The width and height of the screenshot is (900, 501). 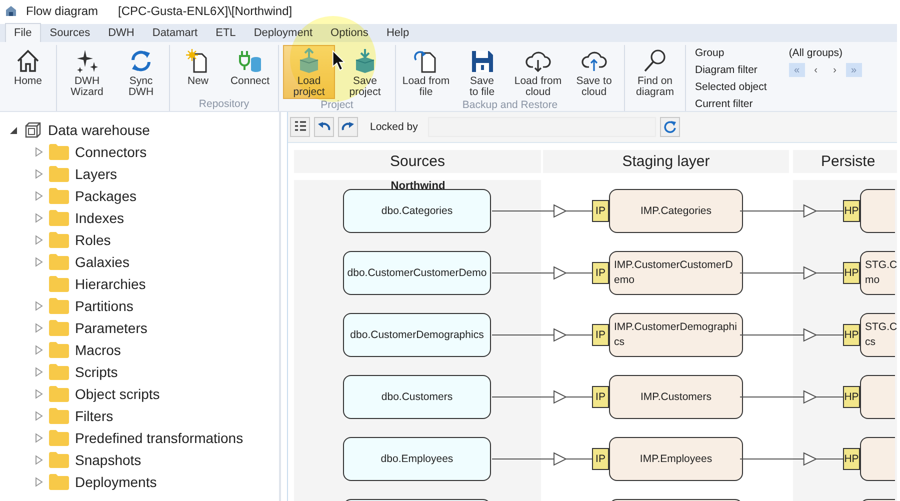 I want to click on ribbon-button: Load project, so click(x=309, y=72).